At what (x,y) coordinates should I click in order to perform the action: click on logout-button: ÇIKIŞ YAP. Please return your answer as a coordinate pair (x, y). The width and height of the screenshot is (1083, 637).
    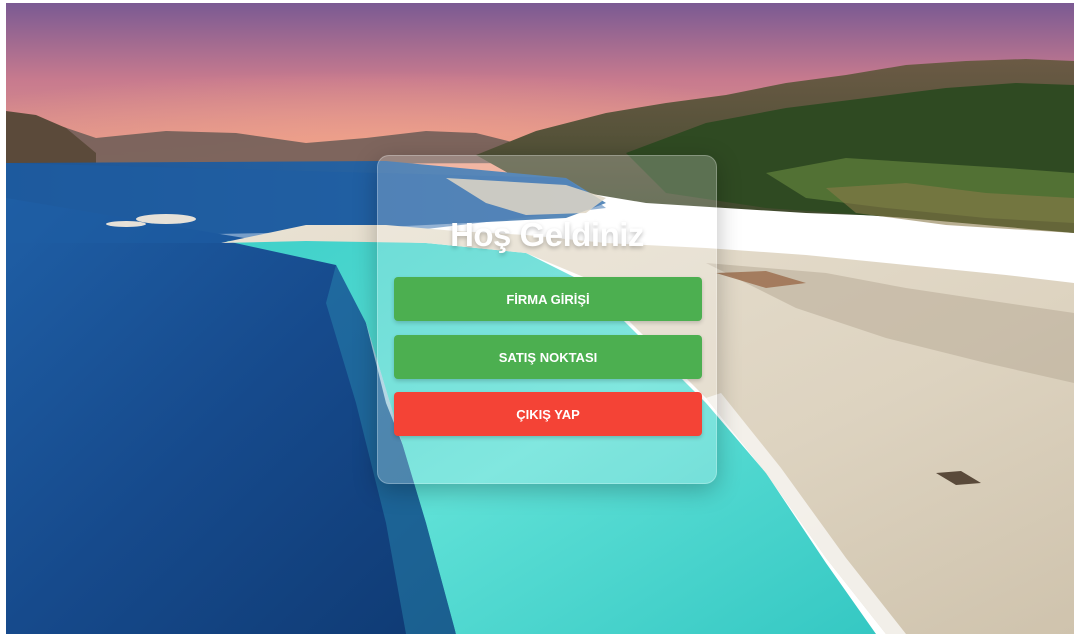
    Looking at the image, I should click on (548, 414).